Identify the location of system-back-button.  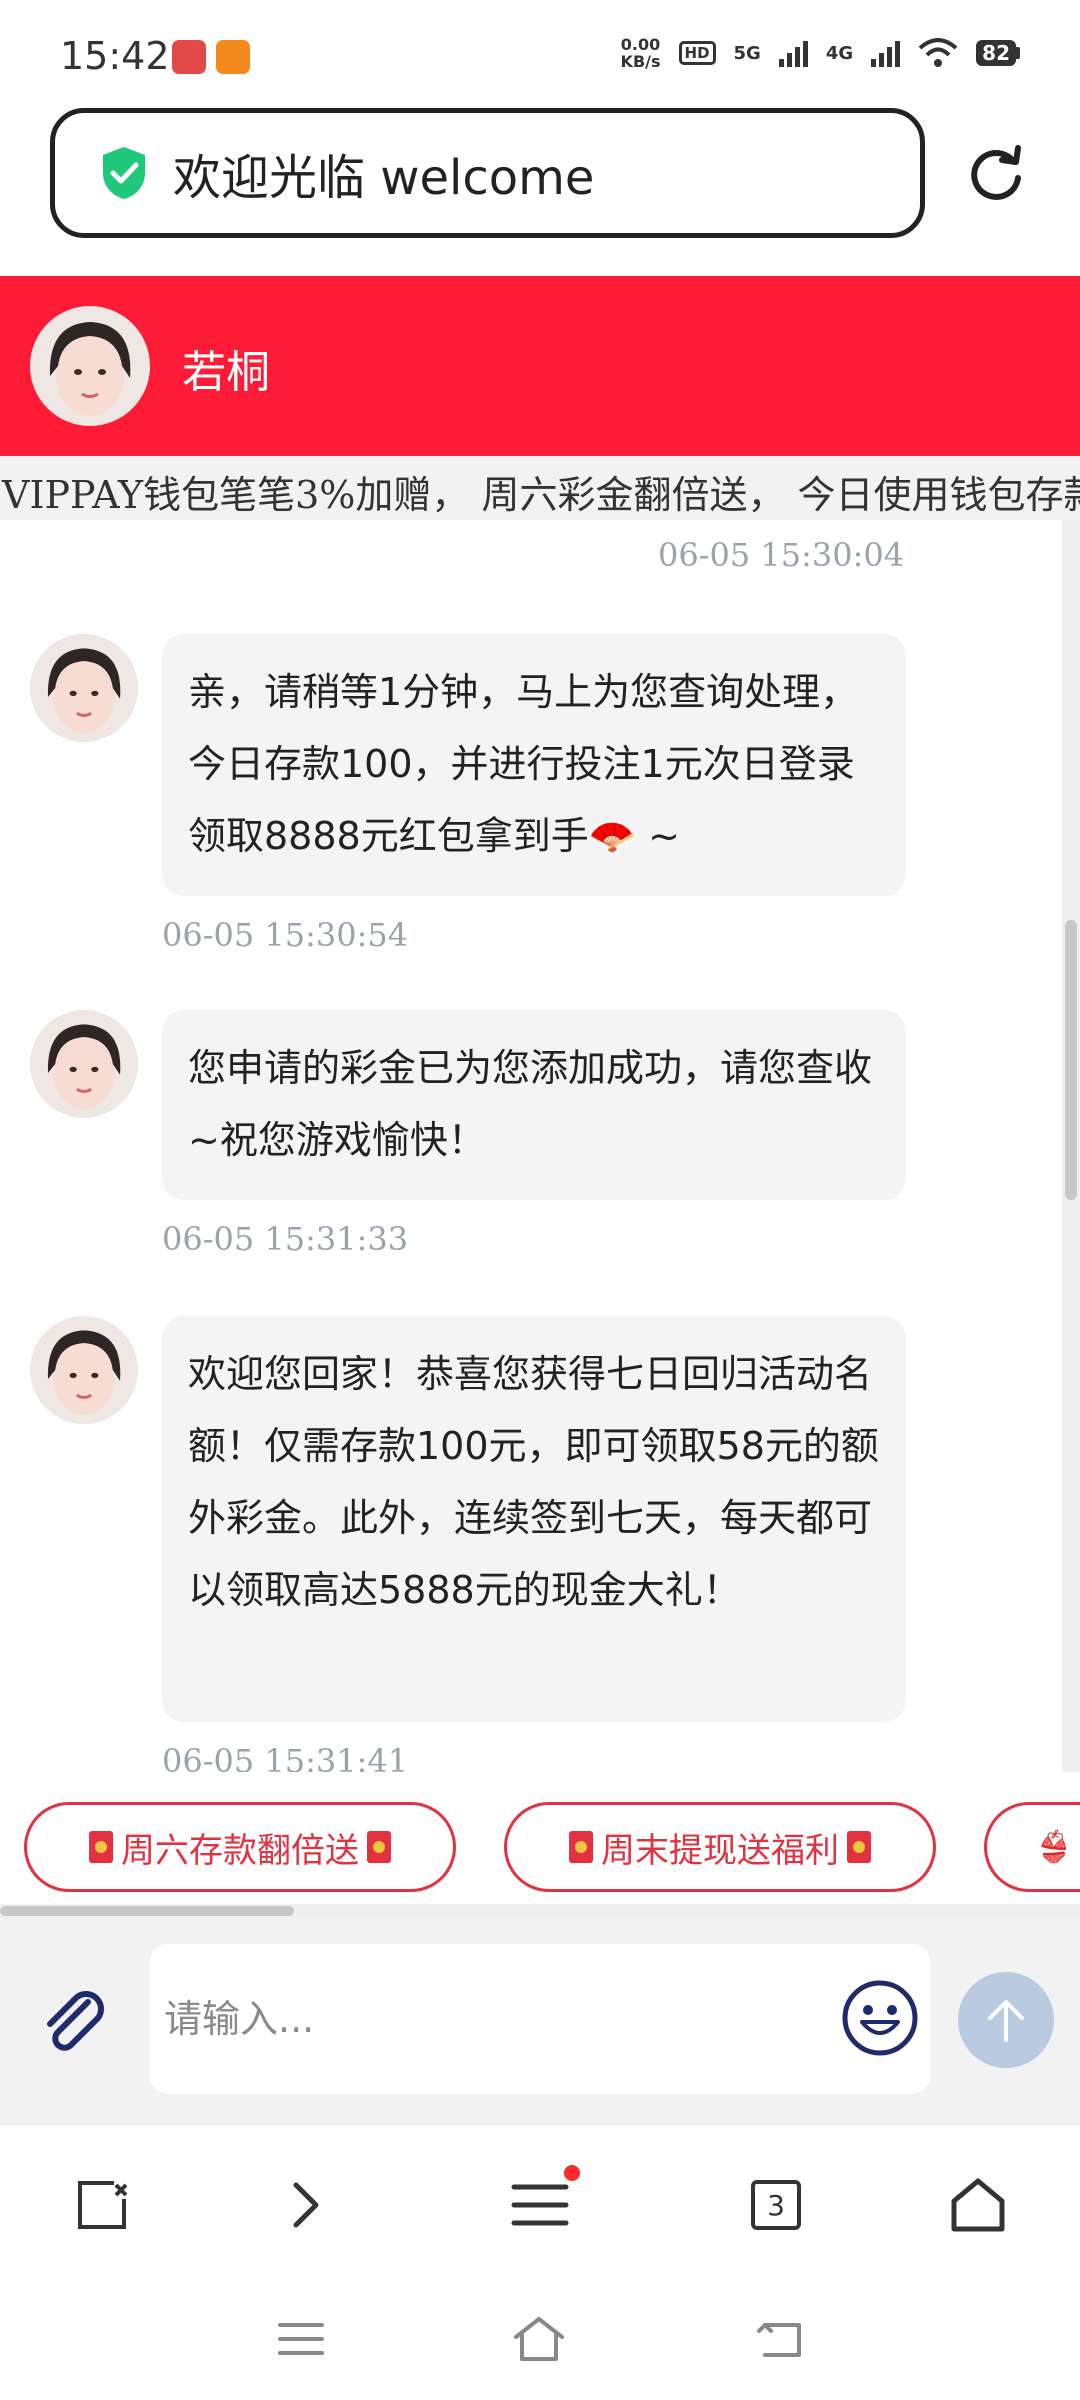
(781, 2339).